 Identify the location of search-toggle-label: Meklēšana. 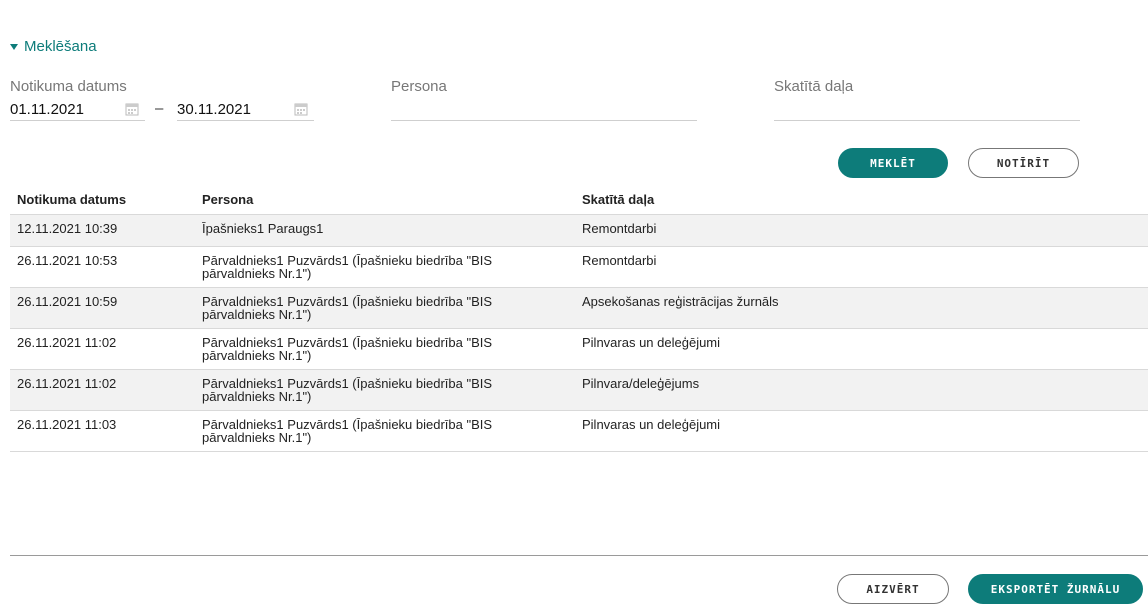
(60, 46).